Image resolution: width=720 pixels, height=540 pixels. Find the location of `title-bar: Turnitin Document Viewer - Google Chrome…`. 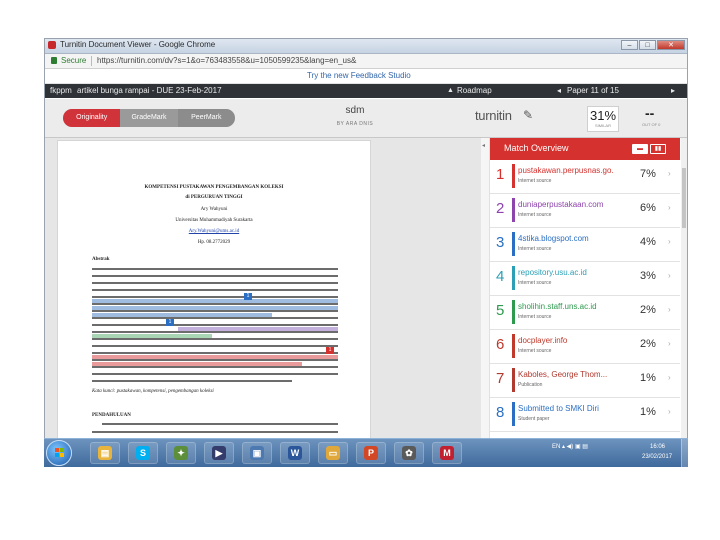

title-bar: Turnitin Document Viewer - Google Chrome… is located at coordinates (366, 46).